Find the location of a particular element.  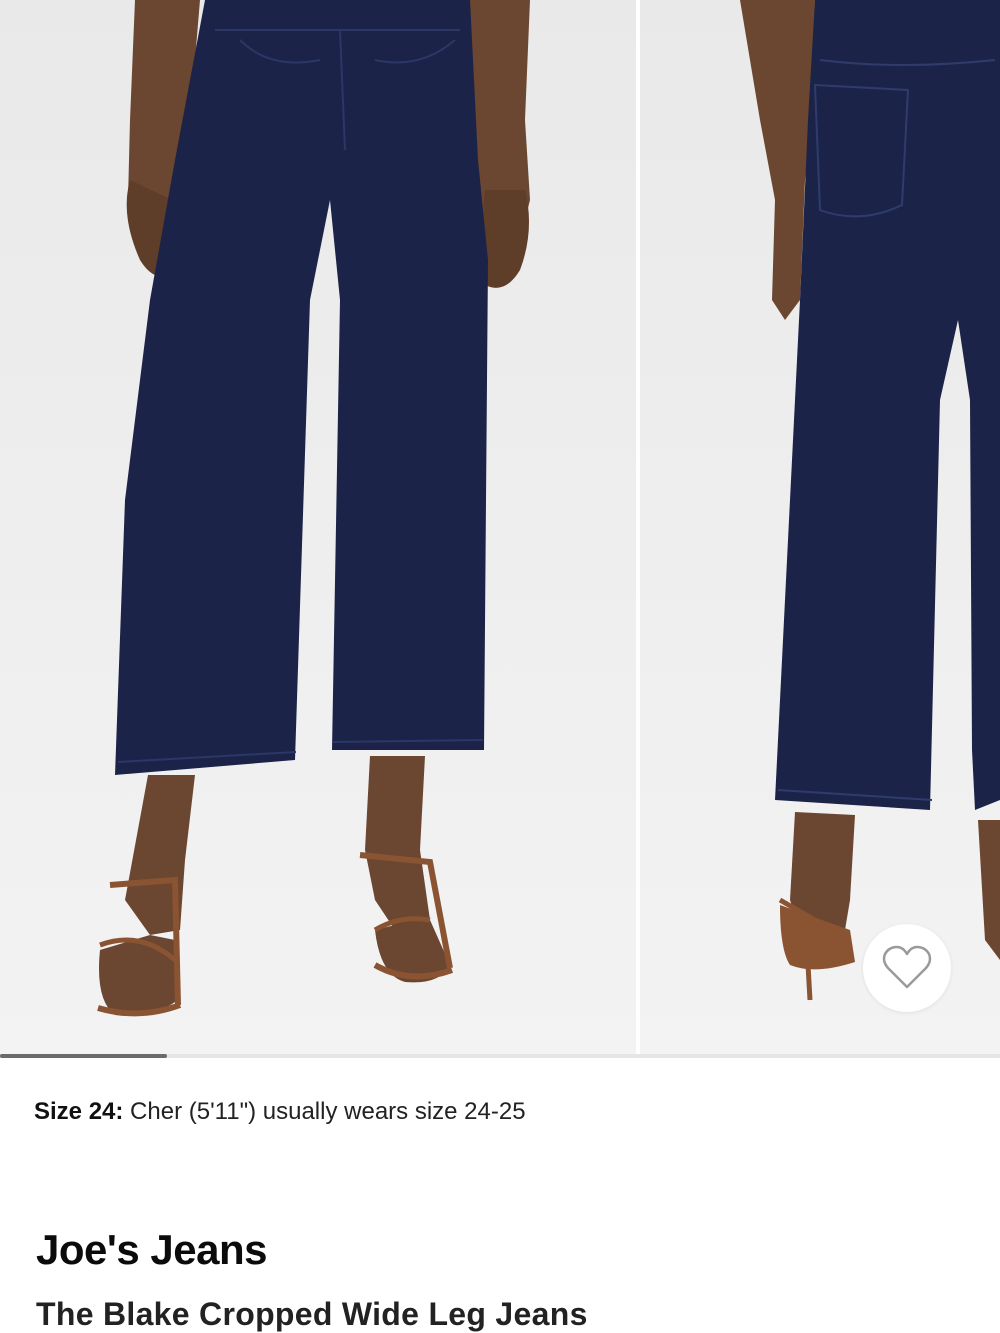

favorite-button is located at coordinates (907, 968).